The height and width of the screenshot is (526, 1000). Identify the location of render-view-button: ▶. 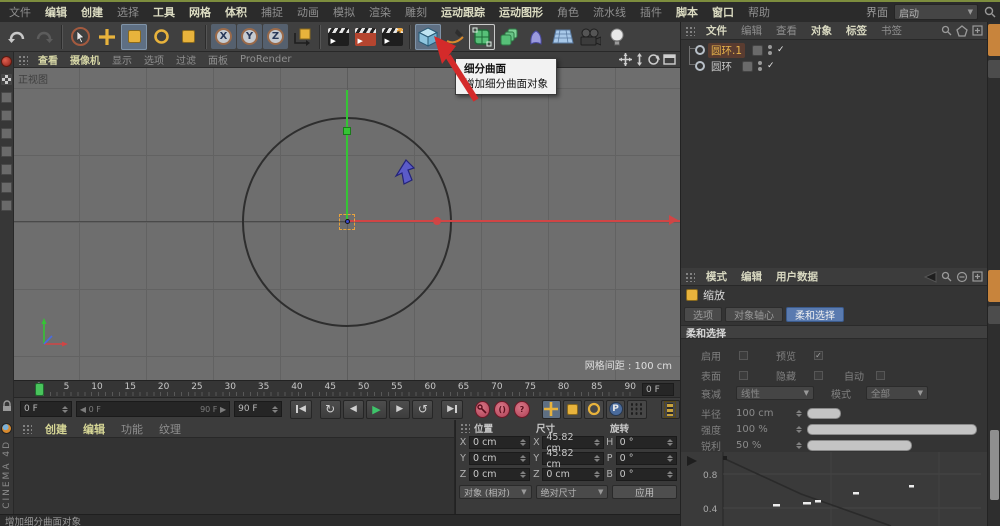
(338, 37).